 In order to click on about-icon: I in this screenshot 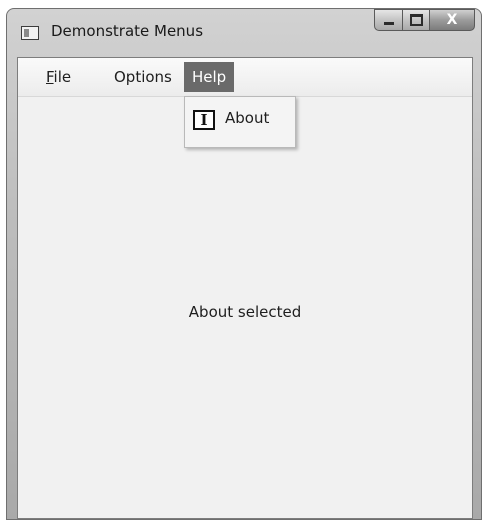, I will do `click(204, 120)`.